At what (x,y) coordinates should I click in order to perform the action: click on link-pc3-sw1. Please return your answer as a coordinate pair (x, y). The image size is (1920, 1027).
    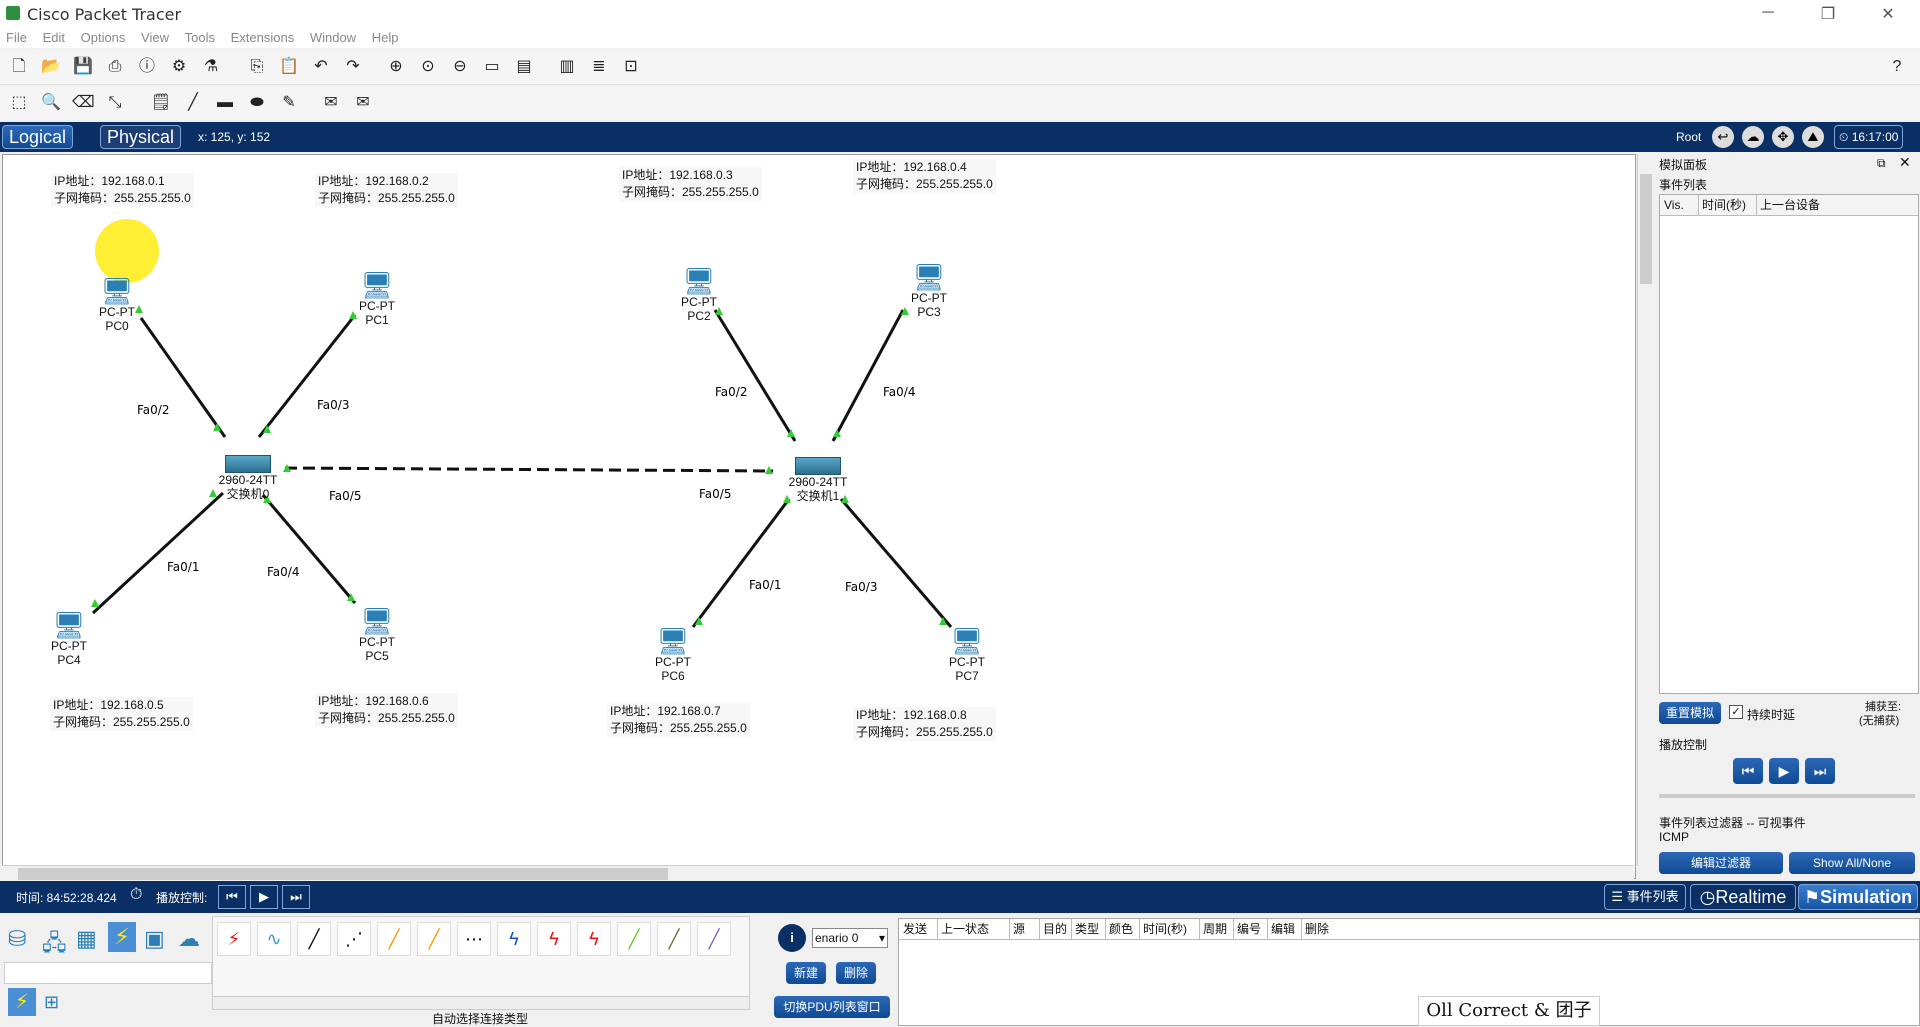
    Looking at the image, I should click on (868, 375).